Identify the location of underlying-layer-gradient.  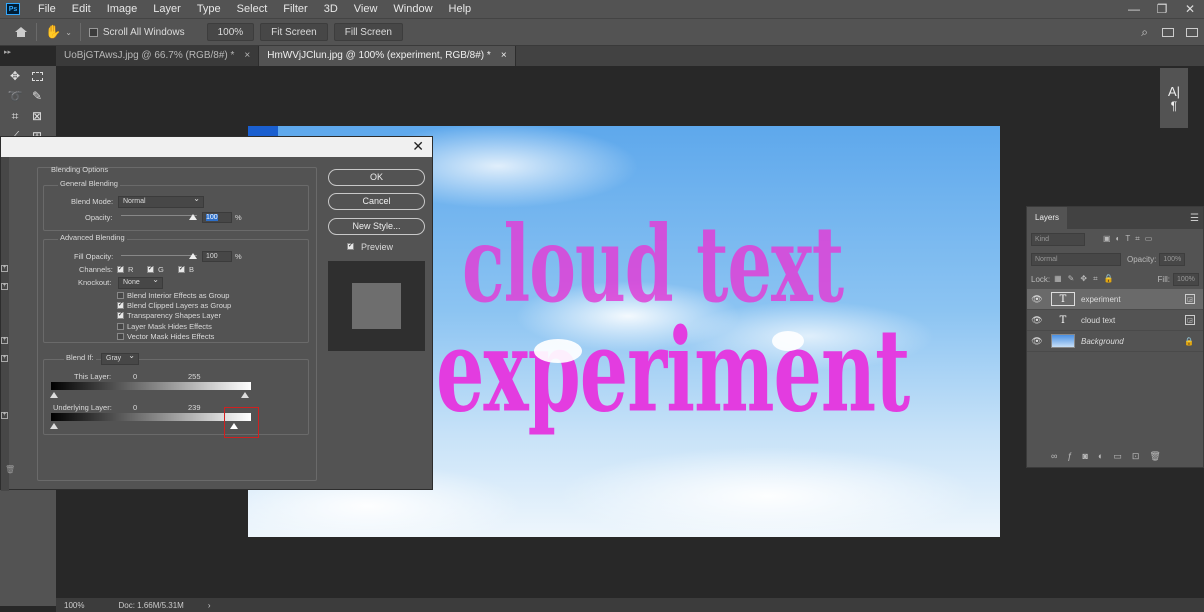
(151, 417).